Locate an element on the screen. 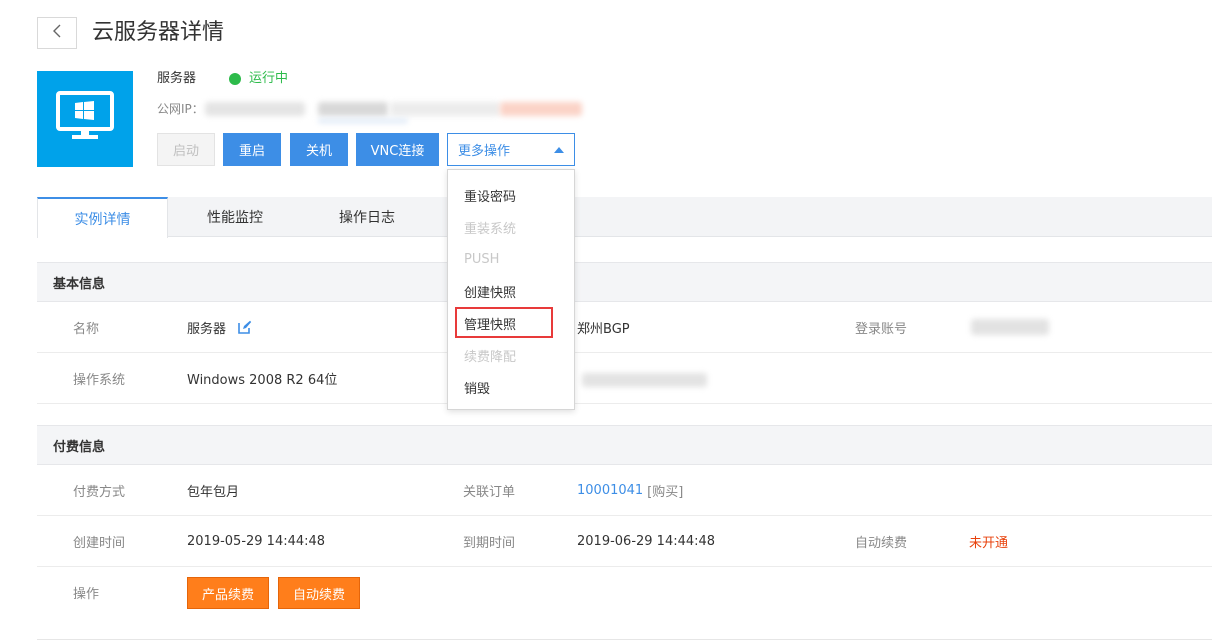  vnc-button: VNC连接 is located at coordinates (397, 149).